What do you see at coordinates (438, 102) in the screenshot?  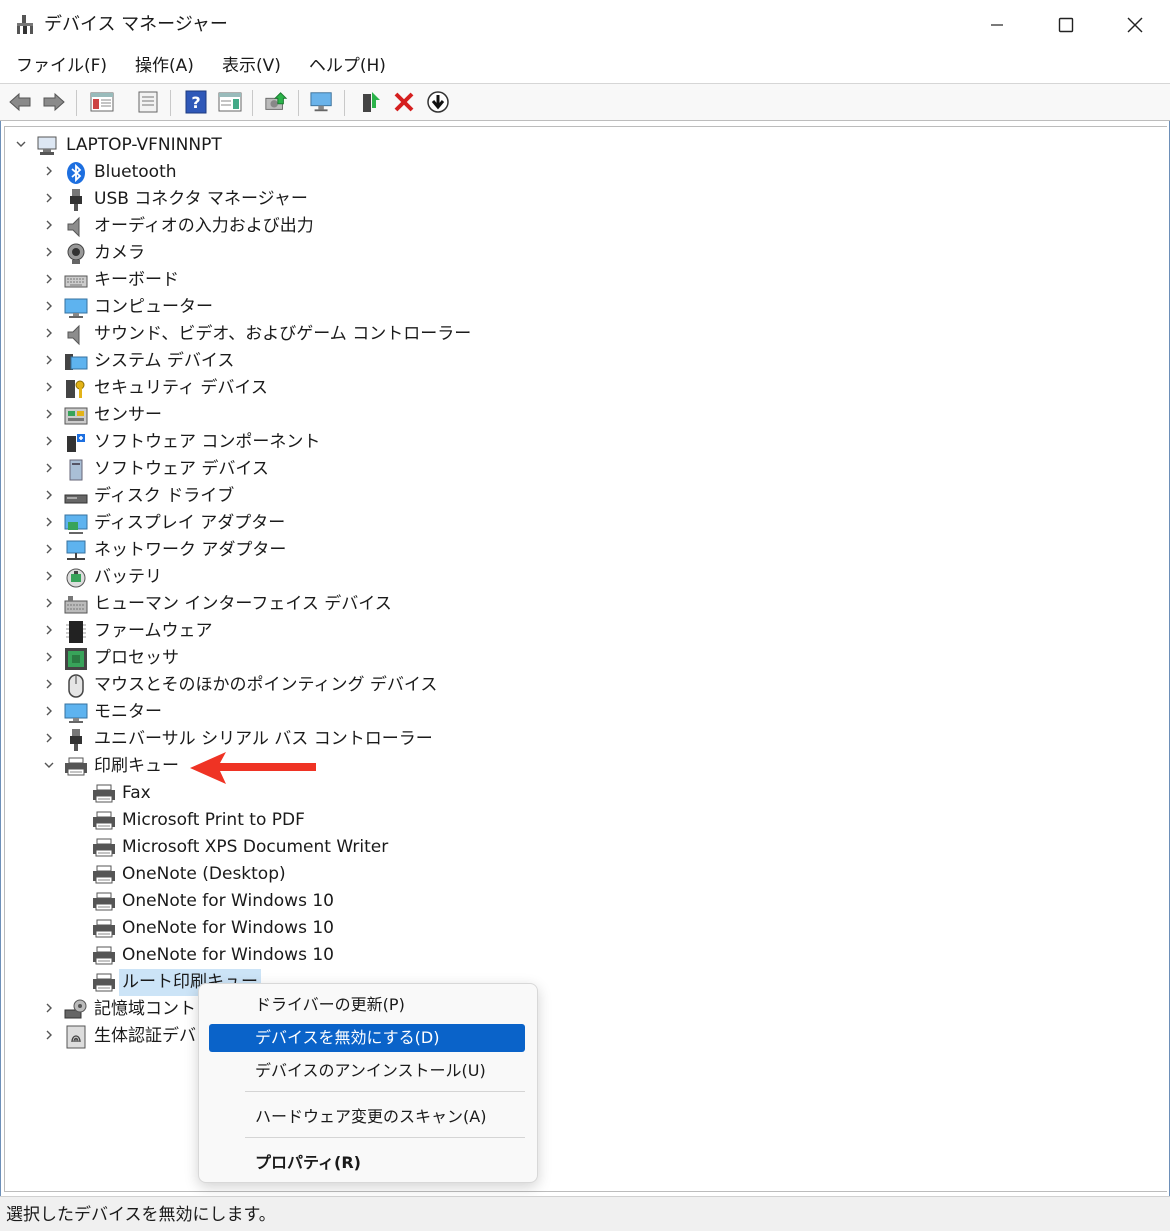 I see `uninstall-device-icon` at bounding box center [438, 102].